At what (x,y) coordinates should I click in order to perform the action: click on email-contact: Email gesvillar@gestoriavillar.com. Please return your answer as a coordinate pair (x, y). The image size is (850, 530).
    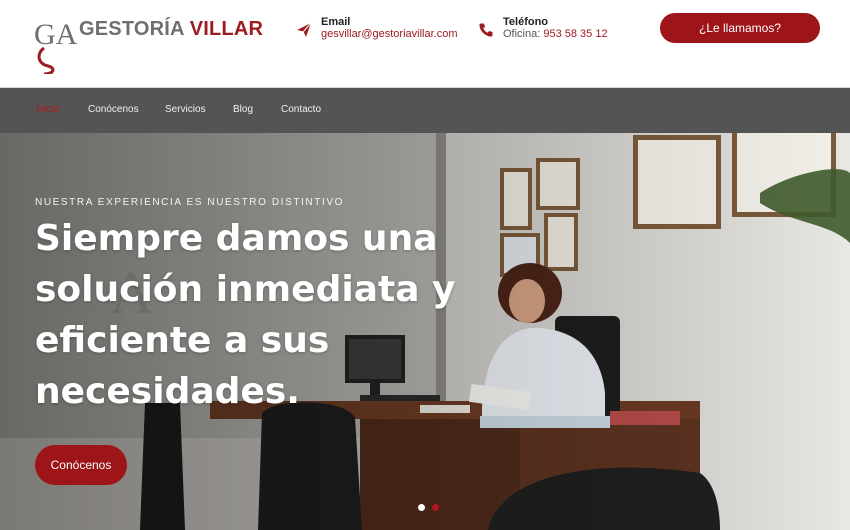
    Looking at the image, I should click on (381, 30).